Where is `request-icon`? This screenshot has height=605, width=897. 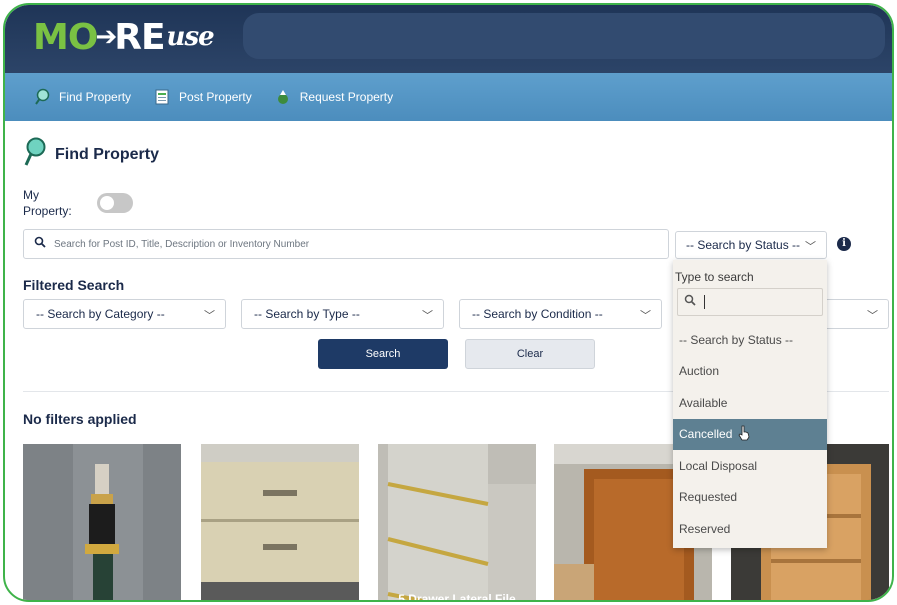 request-icon is located at coordinates (283, 97).